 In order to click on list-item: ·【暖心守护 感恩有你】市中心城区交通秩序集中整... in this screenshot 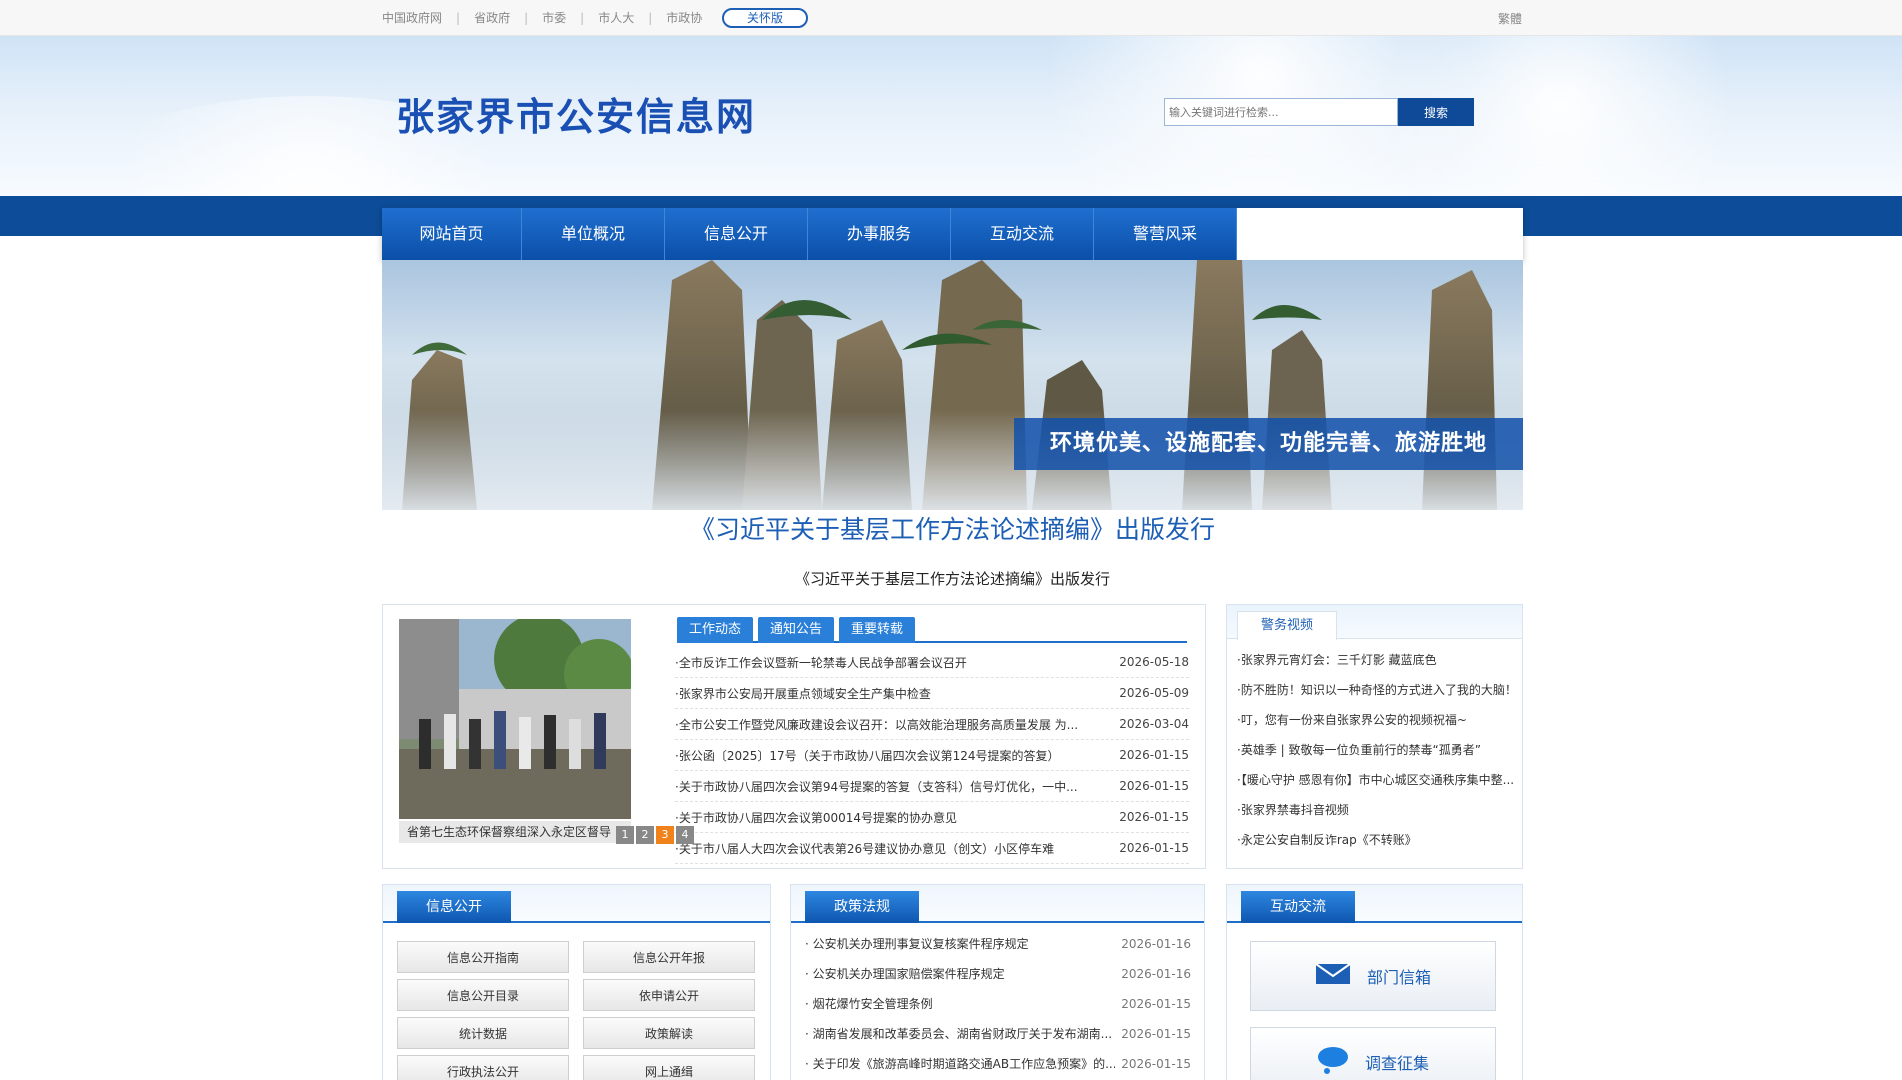, I will do `click(1378, 780)`.